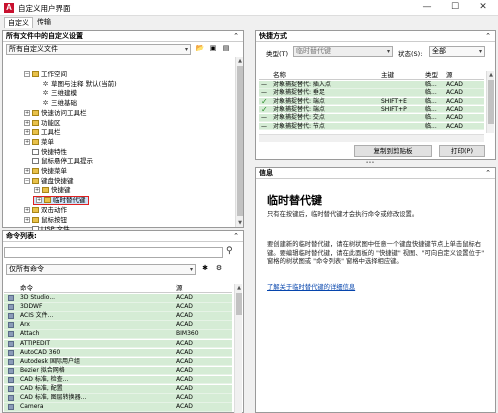  What do you see at coordinates (118, 353) in the screenshot?
I see `command-row: AutoCAD 360 ACAD` at bounding box center [118, 353].